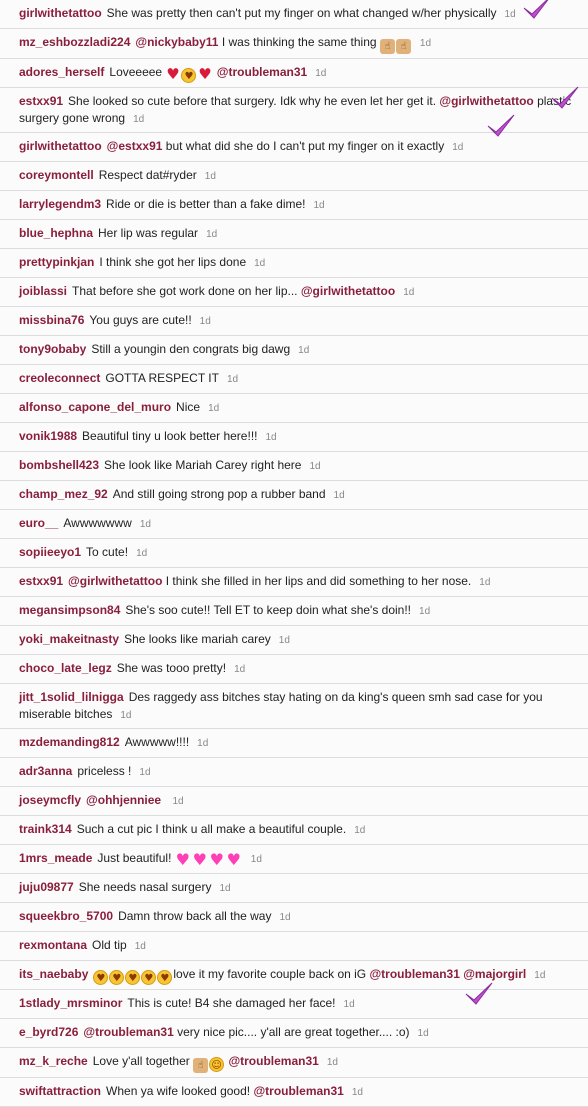 Image resolution: width=588 pixels, height=1107 pixels. Describe the element at coordinates (69, 639) in the screenshot. I see `comment-username: yoki_makeitnasty` at that location.